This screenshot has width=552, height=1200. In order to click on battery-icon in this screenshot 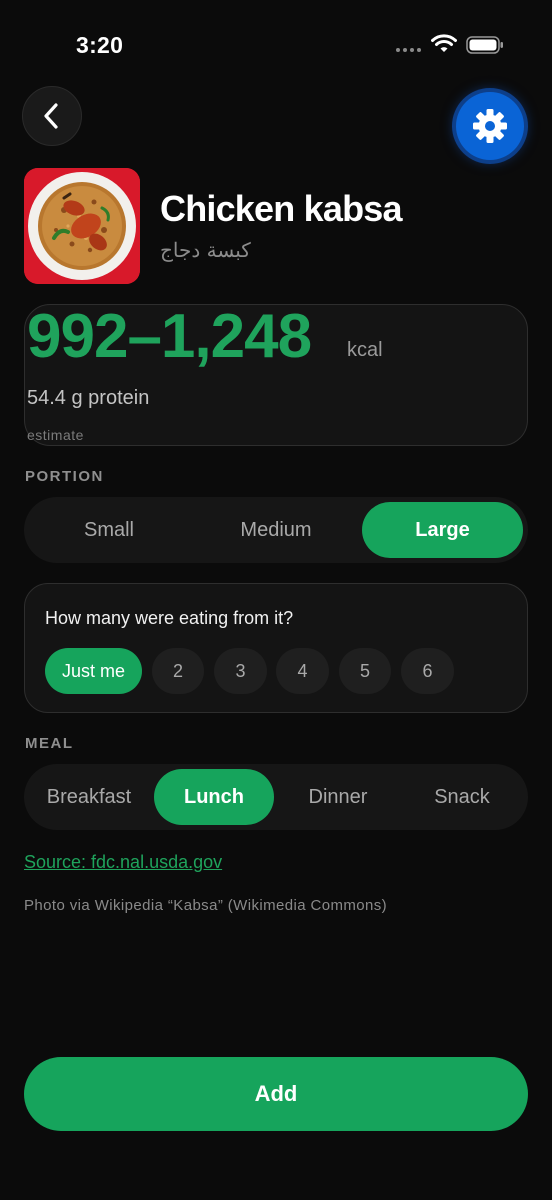, I will do `click(484, 45)`.